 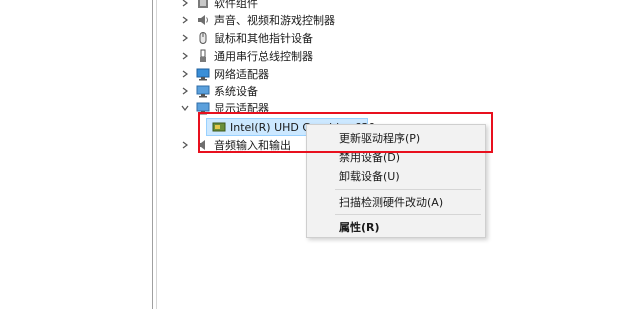 I want to click on pane-divider, so click(x=152, y=154).